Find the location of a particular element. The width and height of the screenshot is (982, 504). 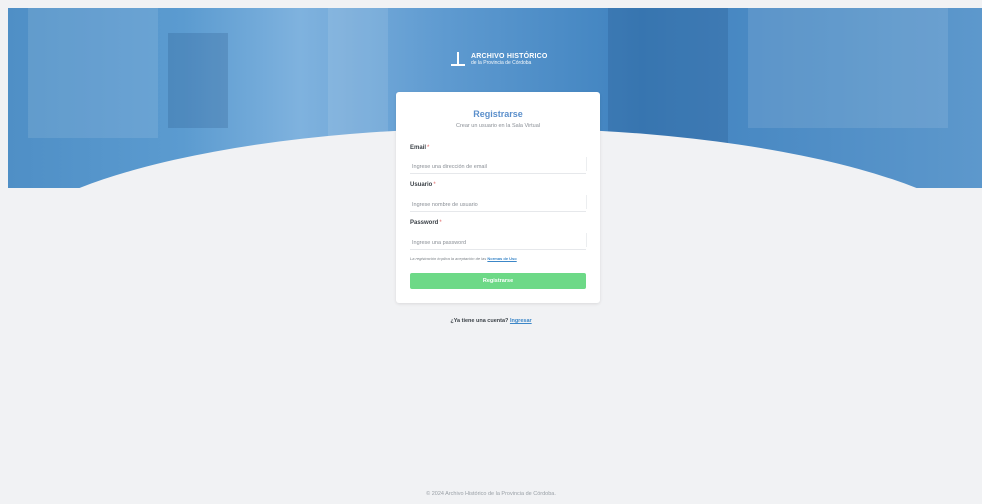

email-field is located at coordinates (499, 167).